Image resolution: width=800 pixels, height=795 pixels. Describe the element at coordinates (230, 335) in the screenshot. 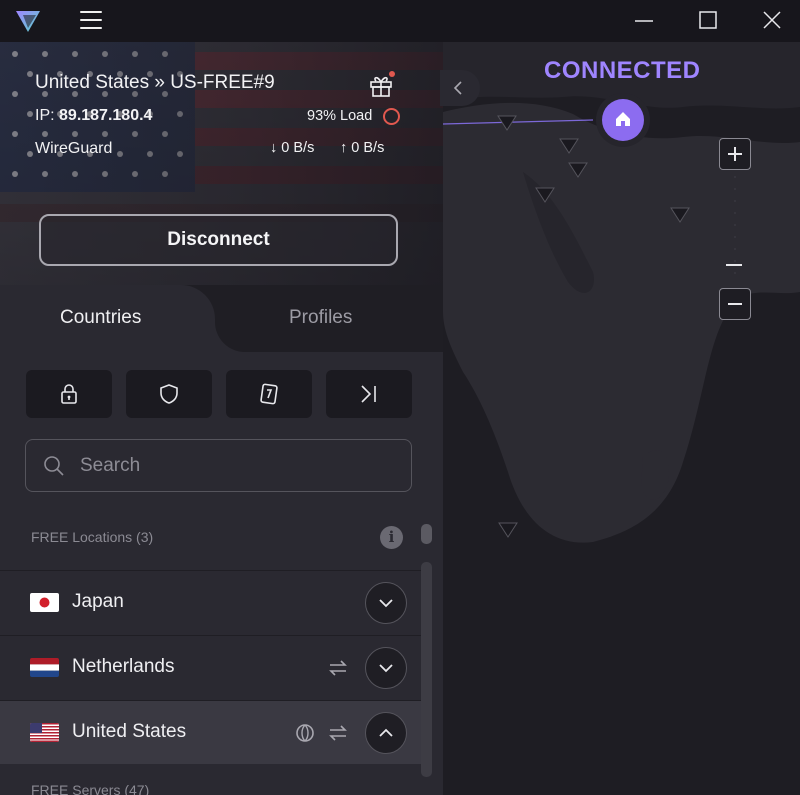

I see `tab-curve` at that location.